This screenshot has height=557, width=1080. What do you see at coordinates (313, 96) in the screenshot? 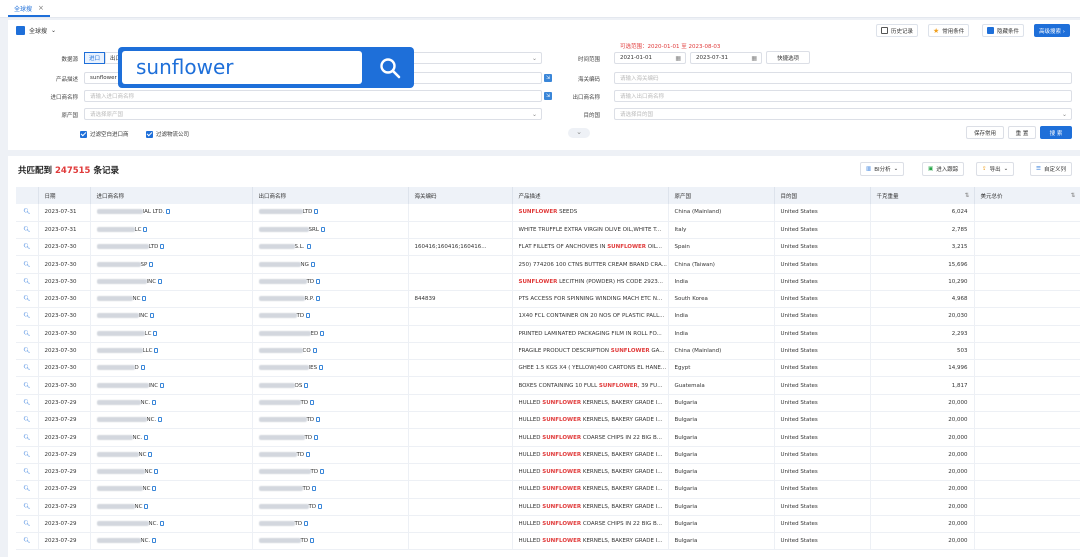
I see `importer-input: 请输入进口商名称` at bounding box center [313, 96].